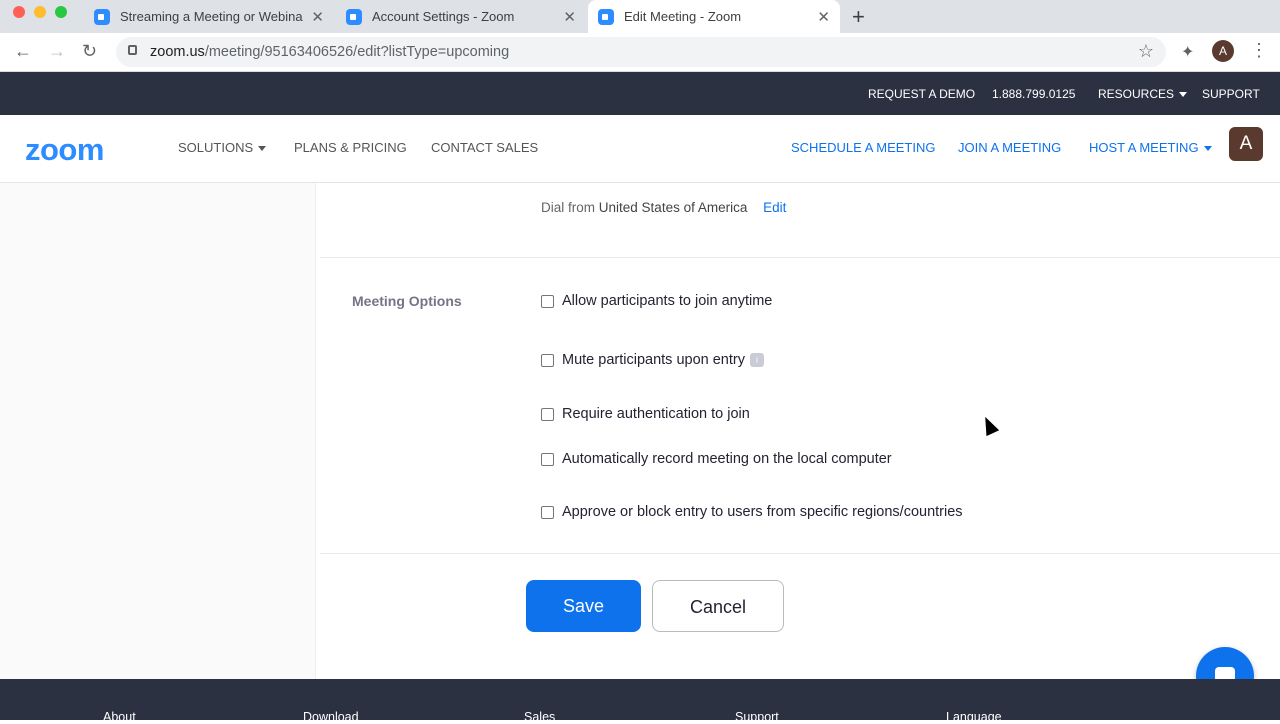 This screenshot has height=724, width=1280. Describe the element at coordinates (757, 717) in the screenshot. I see `footer-support: Support` at that location.